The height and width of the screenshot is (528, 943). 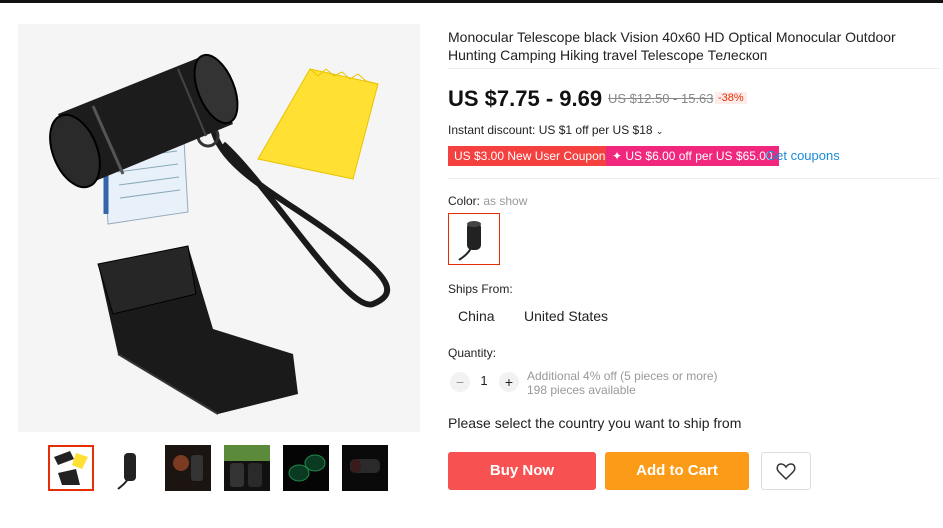 I want to click on color-label-text: Color:, so click(x=464, y=201).